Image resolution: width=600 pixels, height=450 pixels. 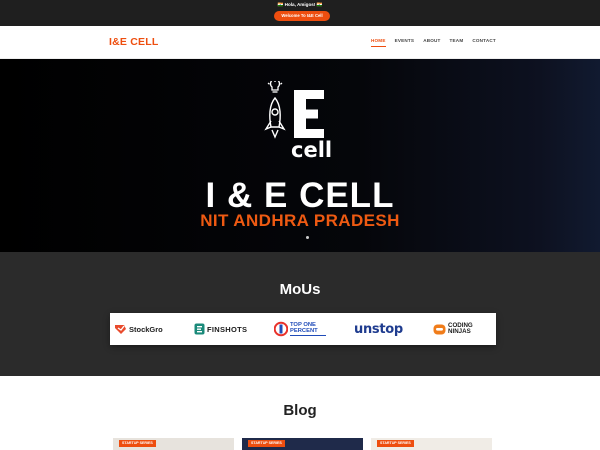 I want to click on ecell-rocket-logo-icon: cell, so click(x=298, y=120).